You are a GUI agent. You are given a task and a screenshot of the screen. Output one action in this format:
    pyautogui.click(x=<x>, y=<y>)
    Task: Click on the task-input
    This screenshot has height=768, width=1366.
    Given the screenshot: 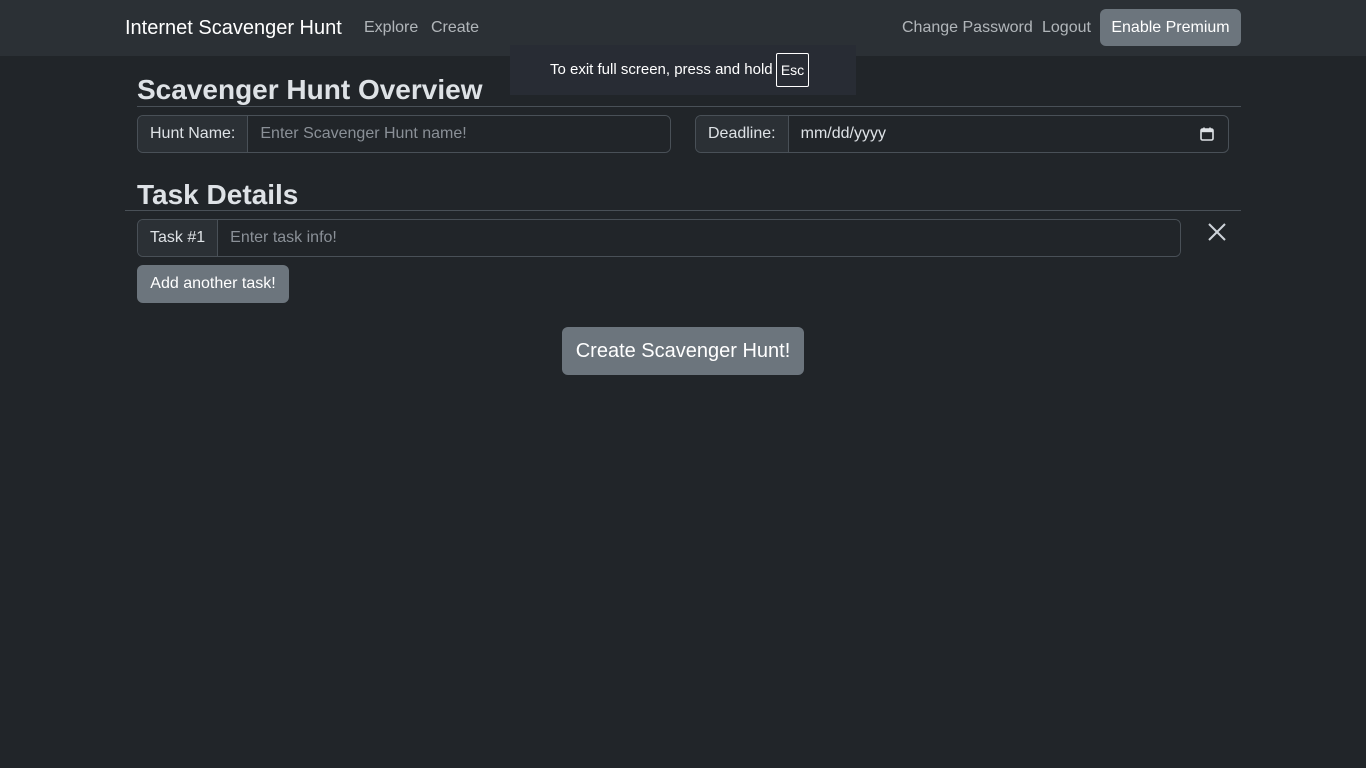 What is the action you would take?
    pyautogui.click(x=699, y=238)
    